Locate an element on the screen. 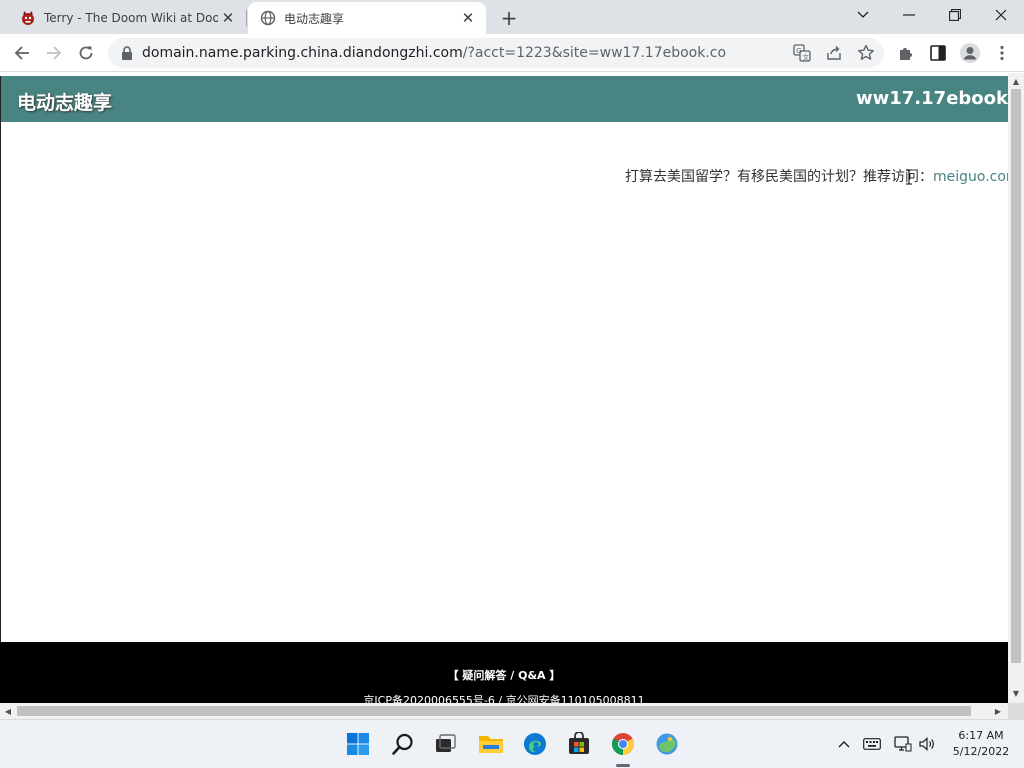 This screenshot has height=768, width=1024. tab-diandongzhi: 电动志趣享 ✕ is located at coordinates (367, 18).